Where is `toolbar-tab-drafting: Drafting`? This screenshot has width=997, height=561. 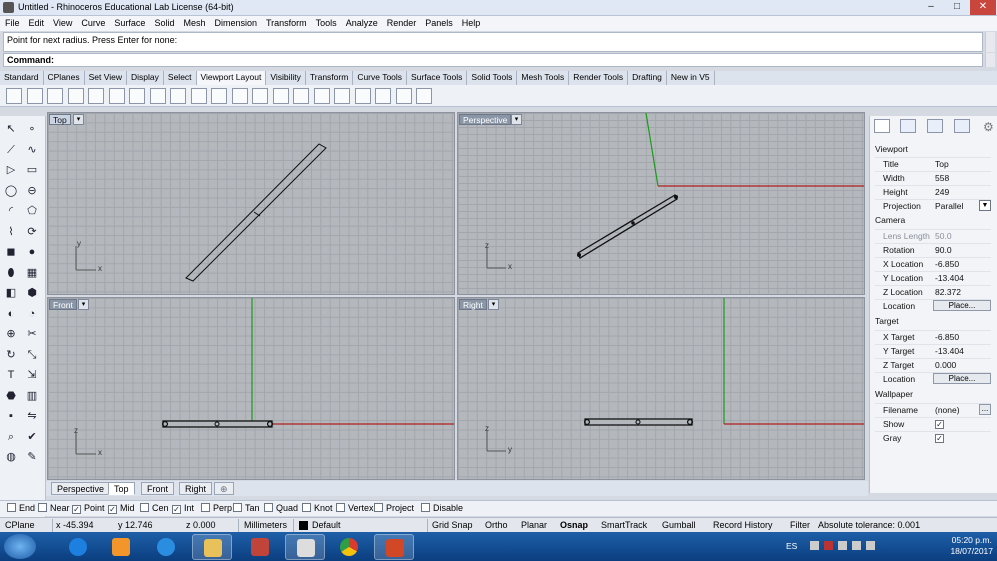
toolbar-tab-drafting: Drafting is located at coordinates (647, 78).